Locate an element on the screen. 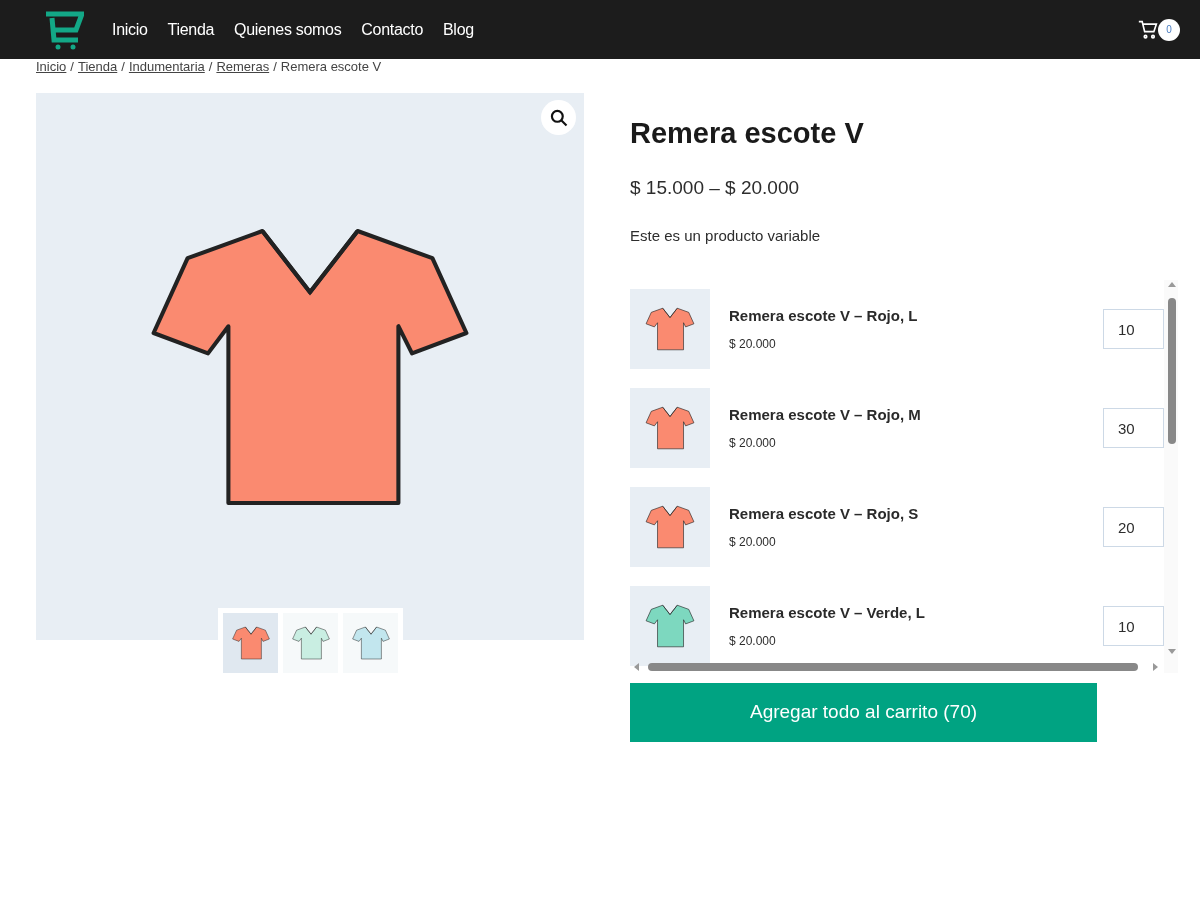  breadcrumb-link: Remeras is located at coordinates (243, 66).